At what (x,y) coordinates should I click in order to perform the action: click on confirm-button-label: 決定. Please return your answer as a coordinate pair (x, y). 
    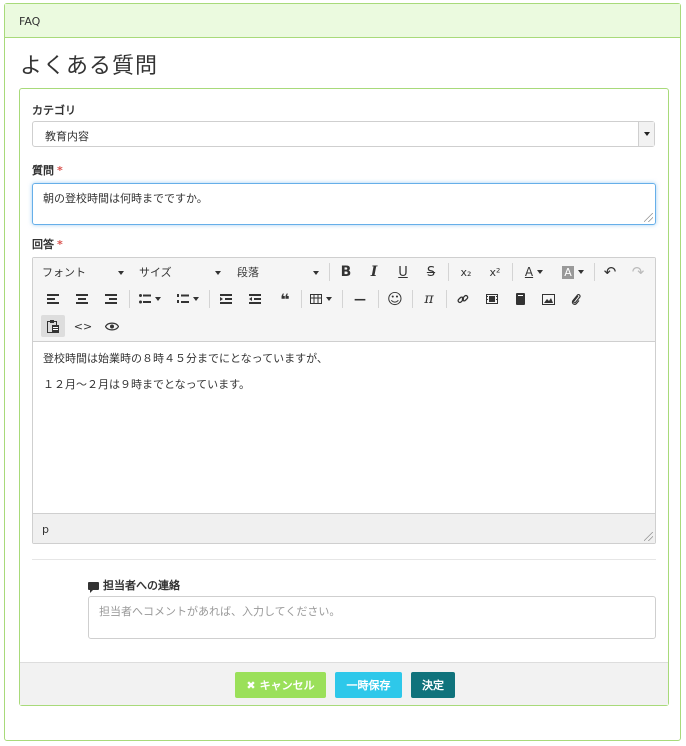
    Looking at the image, I should click on (433, 685).